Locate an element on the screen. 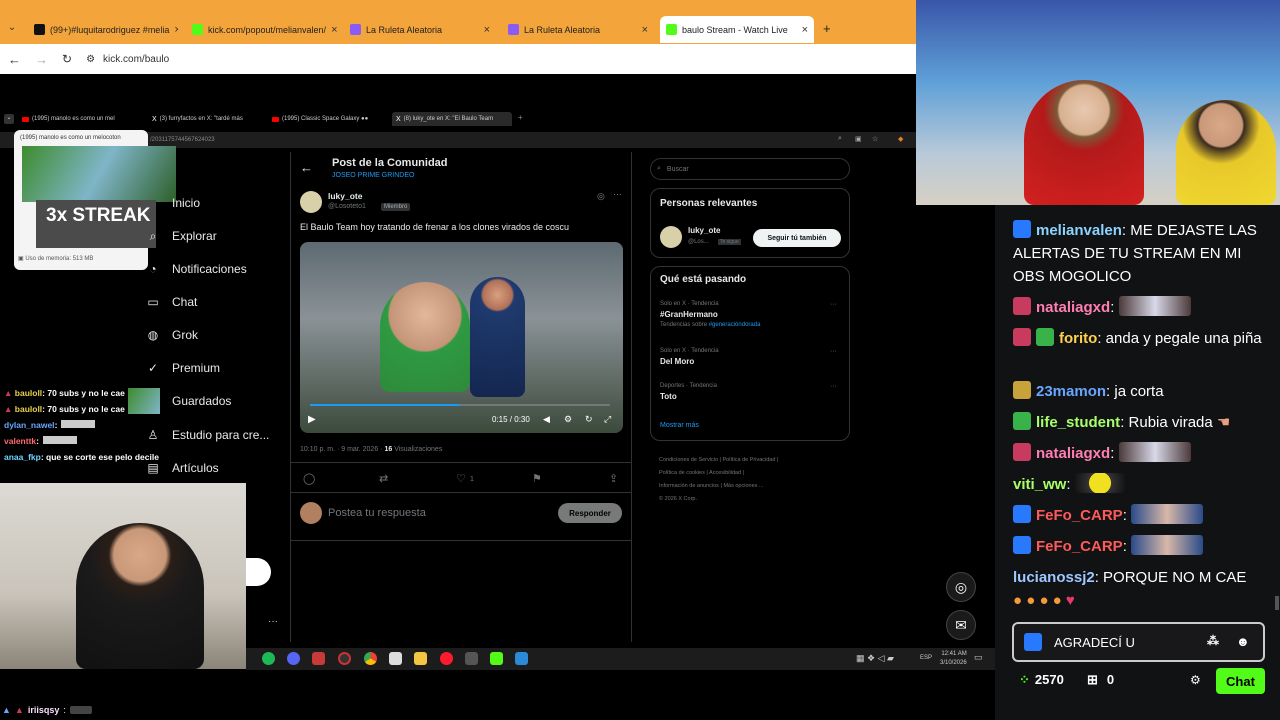  fullscreen-icon: ⤢ is located at coordinates (607, 419).